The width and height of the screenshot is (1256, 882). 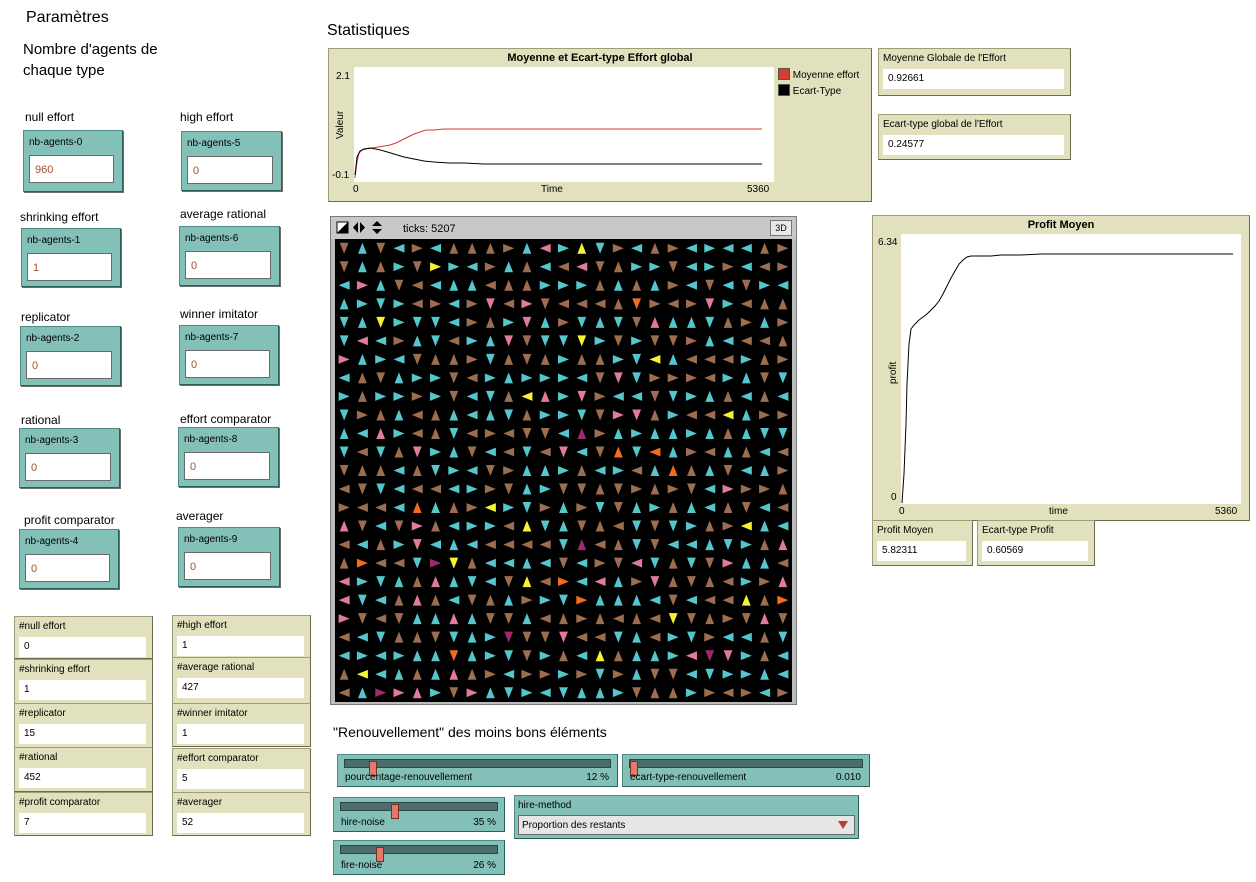 I want to click on hire-noise-slider: hire-noise 35 %, so click(x=419, y=814).